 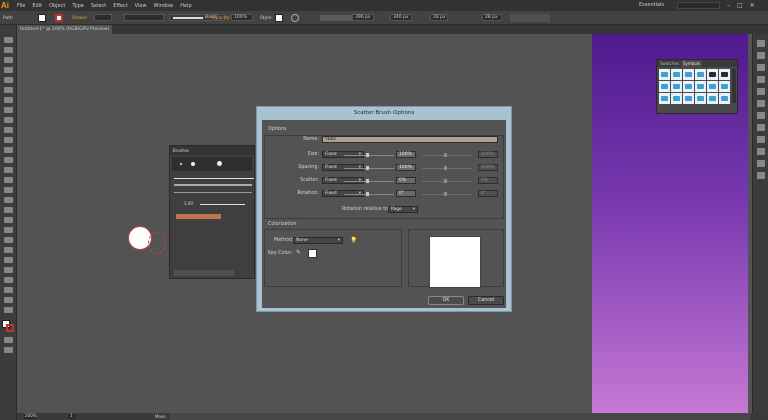 What do you see at coordinates (761, 103) in the screenshot?
I see `stroke-panel-icon` at bounding box center [761, 103].